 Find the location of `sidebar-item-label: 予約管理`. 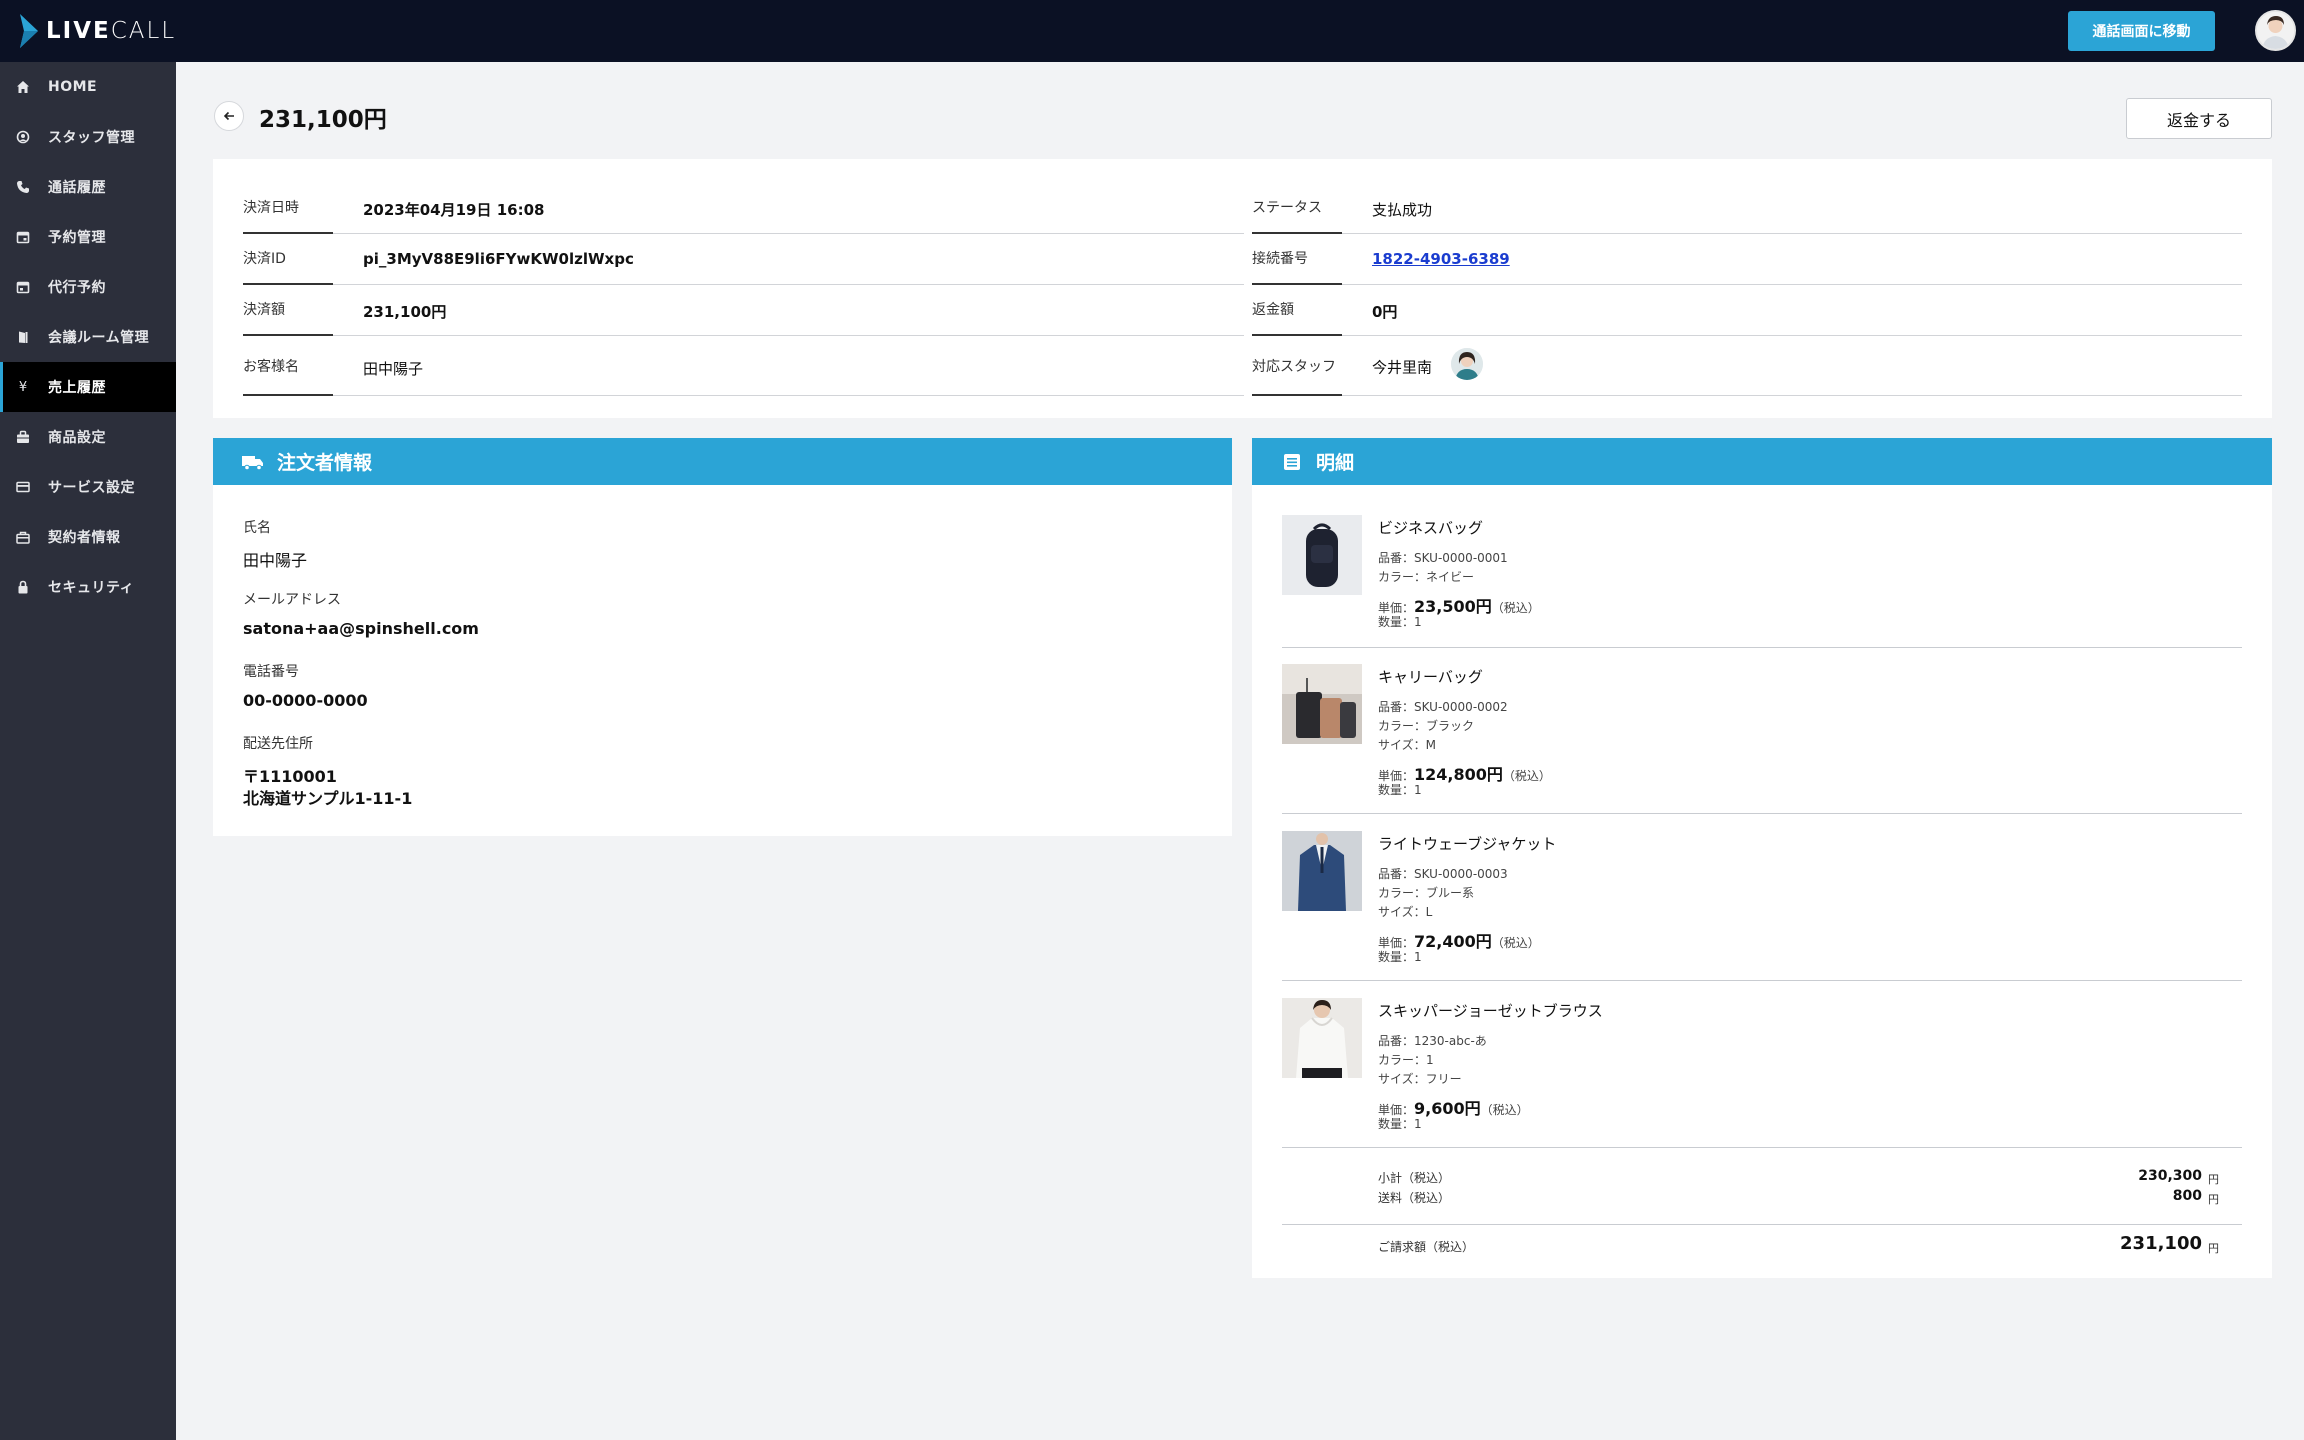

sidebar-item-label: 予約管理 is located at coordinates (77, 238).